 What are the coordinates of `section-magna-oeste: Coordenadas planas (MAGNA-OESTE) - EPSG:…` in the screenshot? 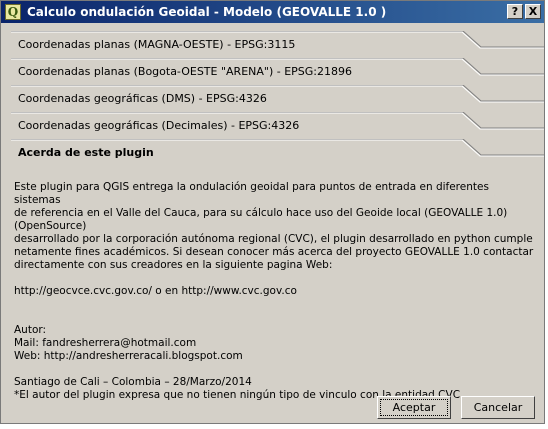 It's located at (272, 44).